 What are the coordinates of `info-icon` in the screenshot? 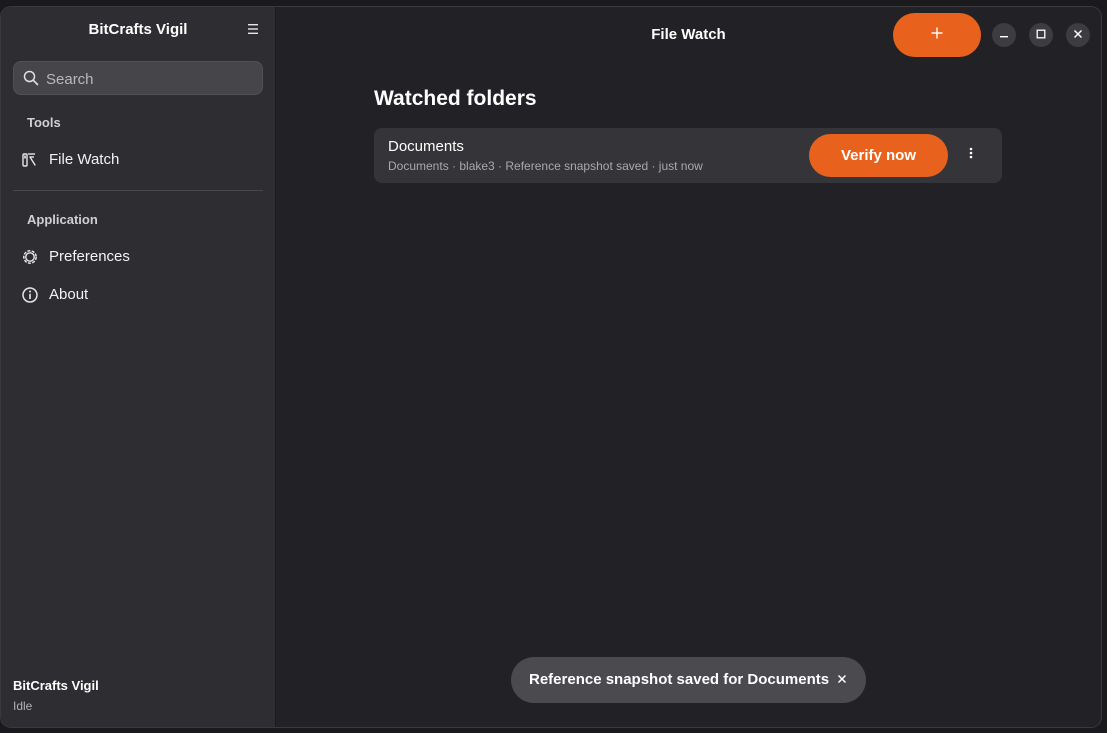 It's located at (30, 295).